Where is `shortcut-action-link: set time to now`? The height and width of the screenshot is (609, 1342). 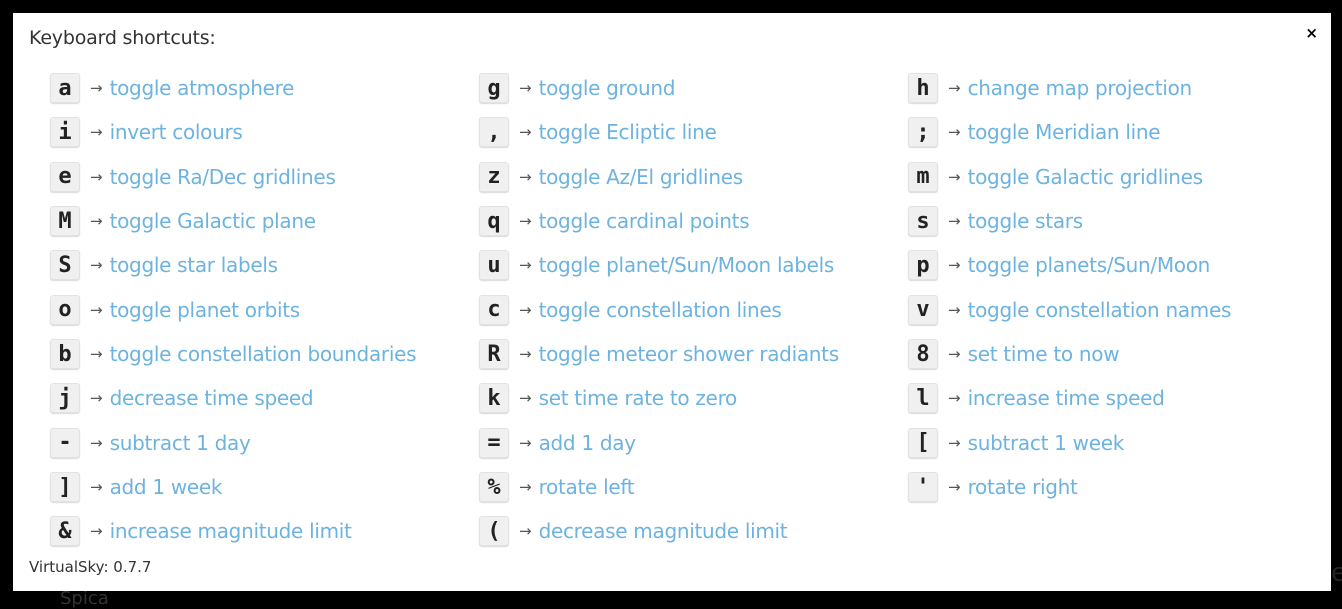
shortcut-action-link: set time to now is located at coordinates (1044, 354).